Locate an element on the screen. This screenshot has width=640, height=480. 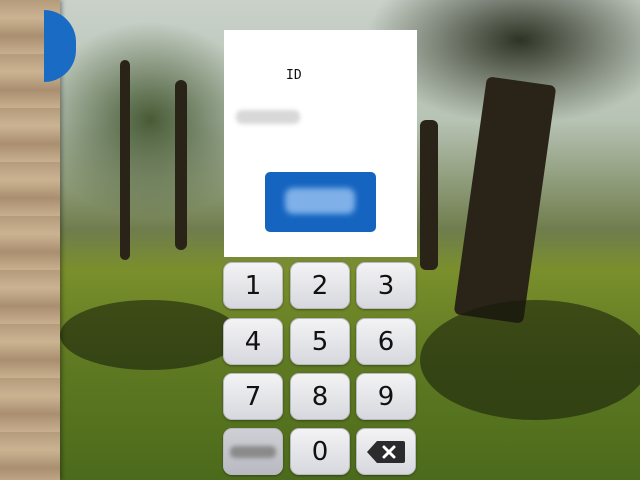
submit-button is located at coordinates (320, 202).